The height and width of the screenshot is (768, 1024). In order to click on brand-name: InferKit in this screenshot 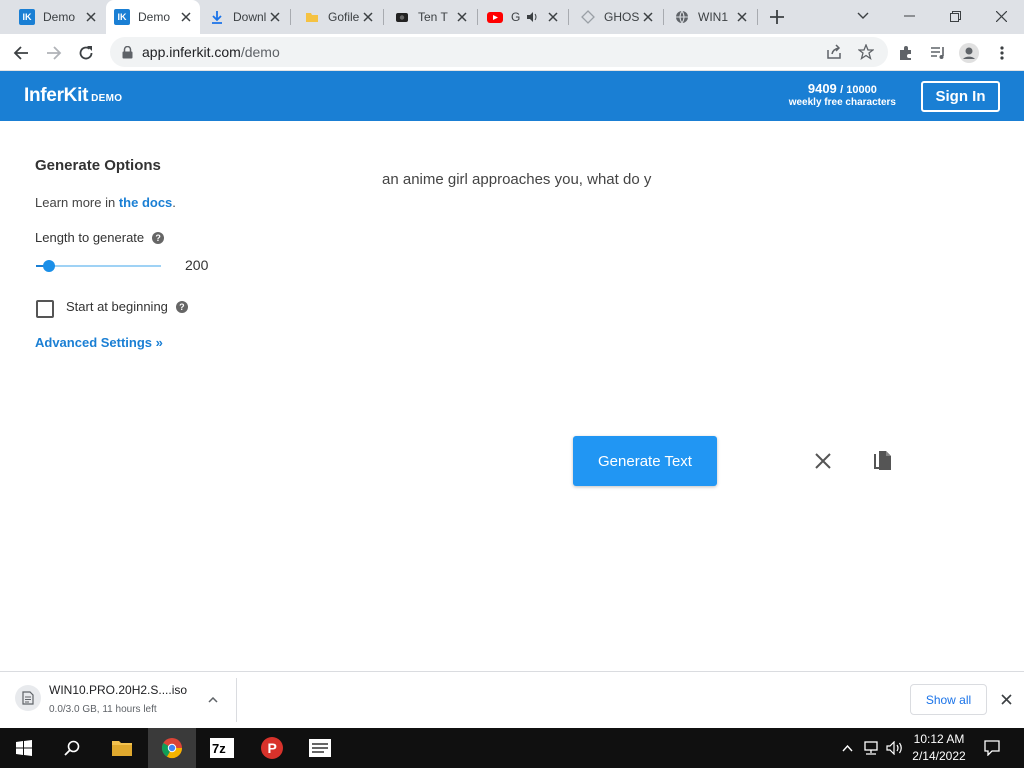, I will do `click(56, 95)`.